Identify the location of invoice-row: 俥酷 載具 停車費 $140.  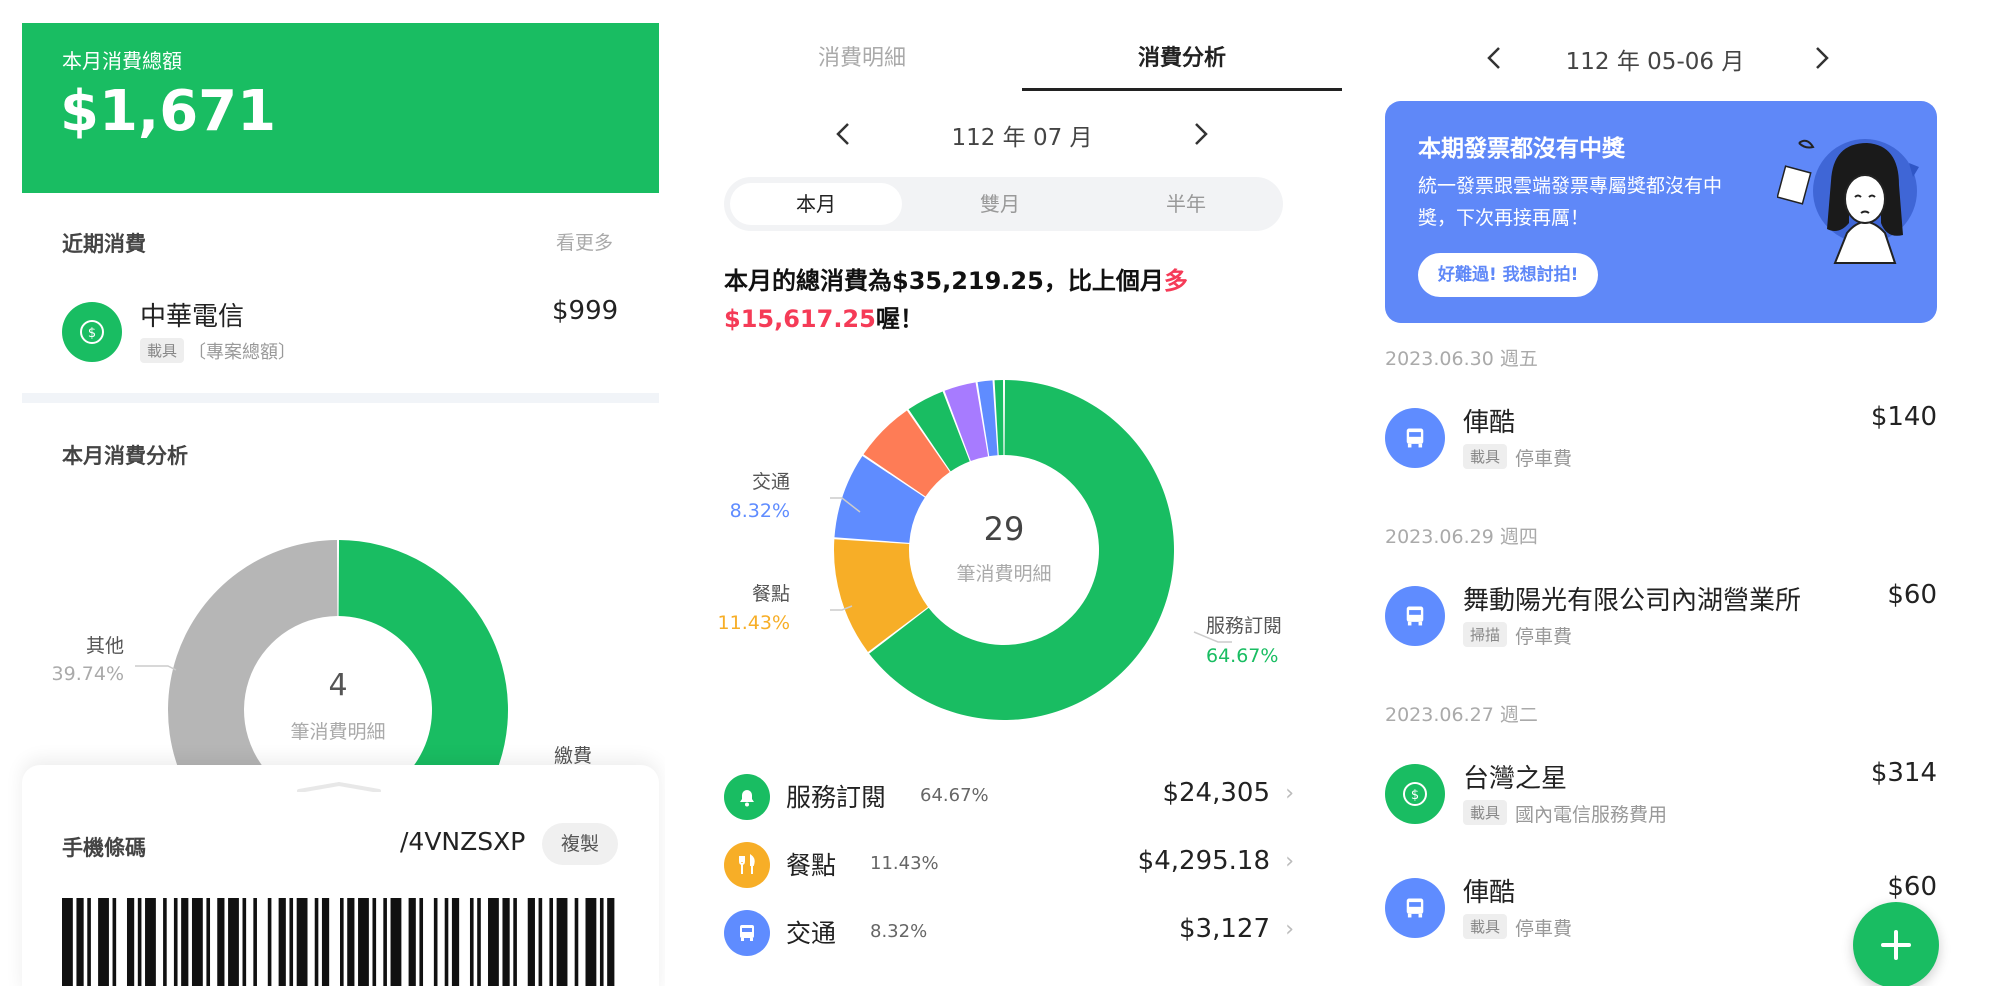
(1661, 438).